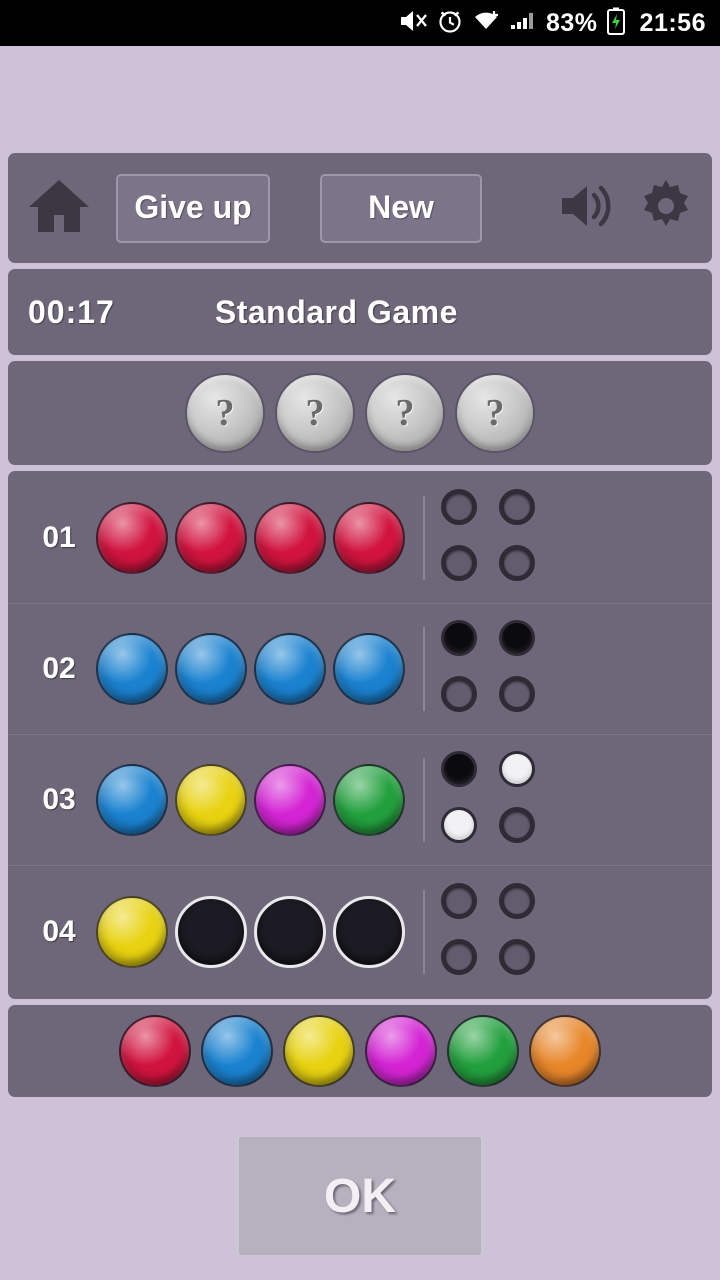  I want to click on guess-row-number: 04, so click(59, 931).